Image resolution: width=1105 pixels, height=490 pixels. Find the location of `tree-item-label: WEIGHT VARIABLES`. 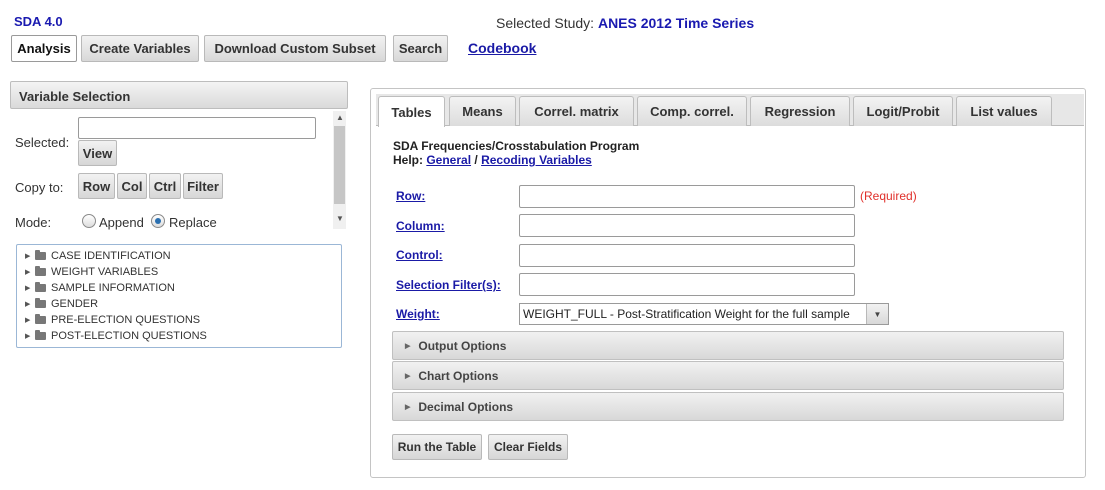

tree-item-label: WEIGHT VARIABLES is located at coordinates (105, 272).